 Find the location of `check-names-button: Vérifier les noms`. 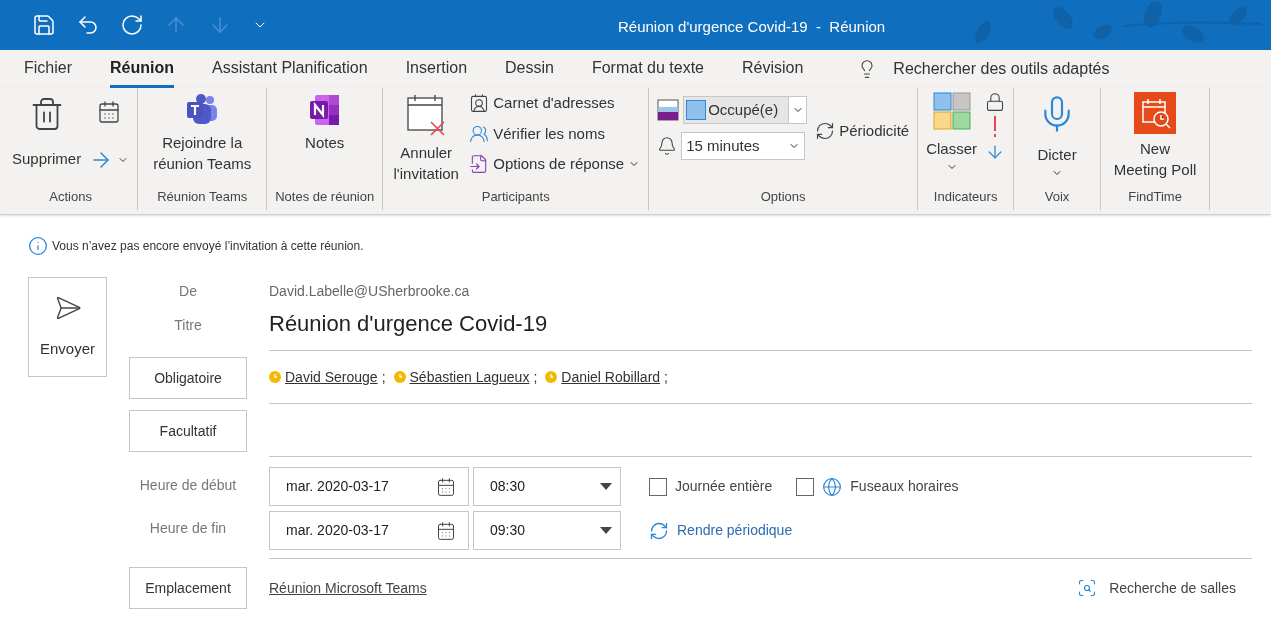

check-names-button: Vérifier les noms is located at coordinates (555, 133).